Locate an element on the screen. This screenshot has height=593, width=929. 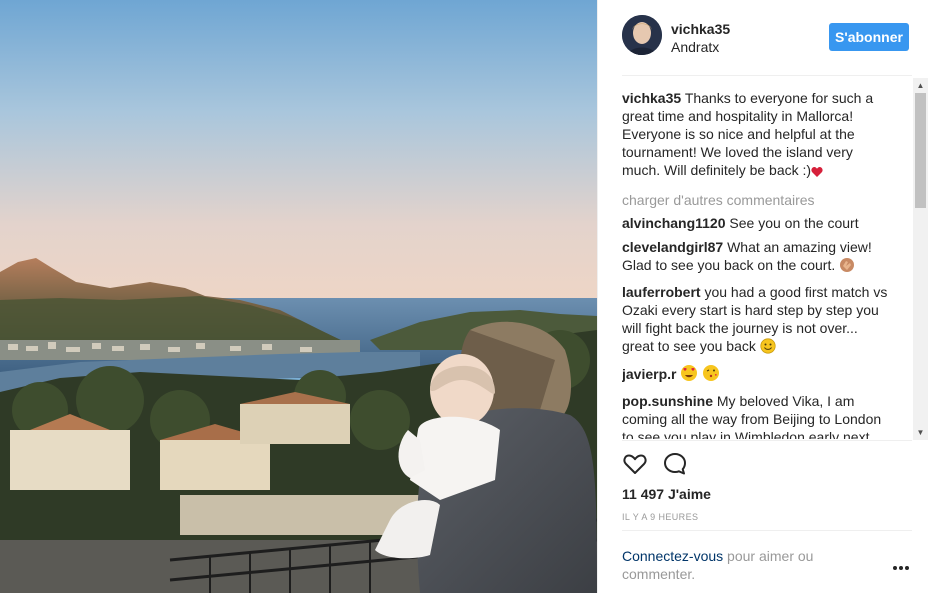
avatar is located at coordinates (642, 35).